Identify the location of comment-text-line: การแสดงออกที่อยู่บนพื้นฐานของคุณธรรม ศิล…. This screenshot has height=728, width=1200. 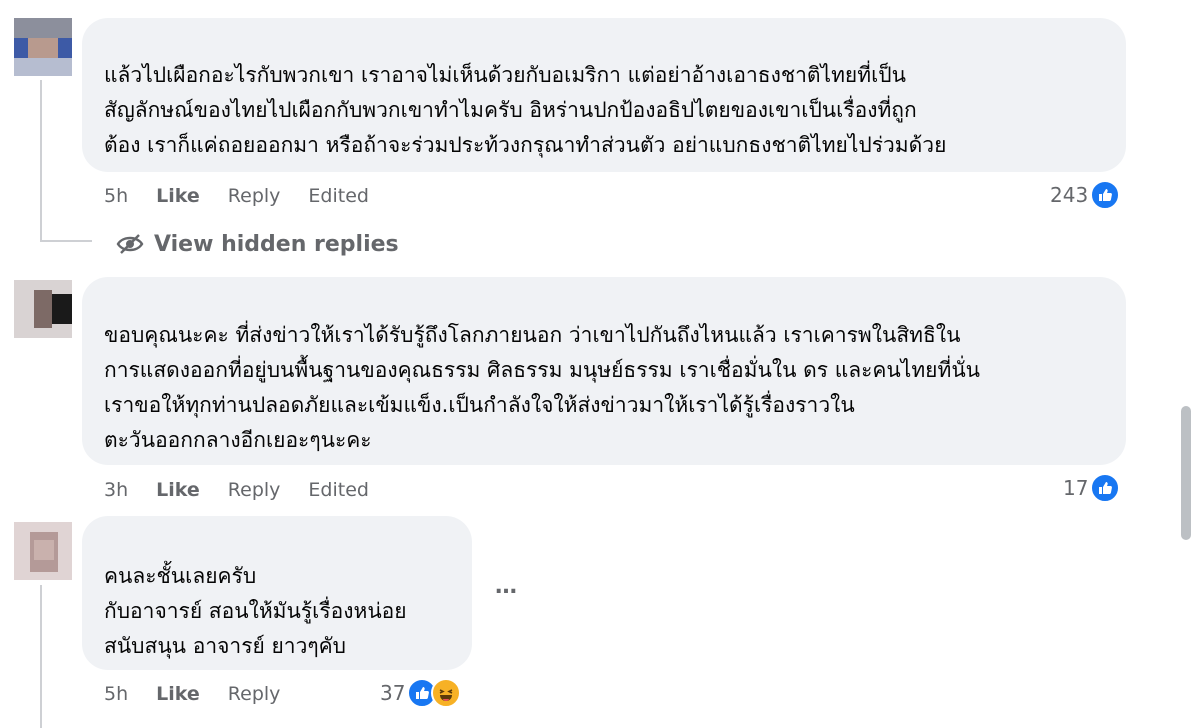
(542, 370).